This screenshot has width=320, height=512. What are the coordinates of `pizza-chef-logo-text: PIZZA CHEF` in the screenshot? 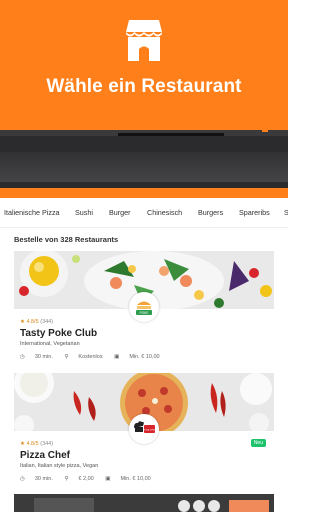 It's located at (149, 430).